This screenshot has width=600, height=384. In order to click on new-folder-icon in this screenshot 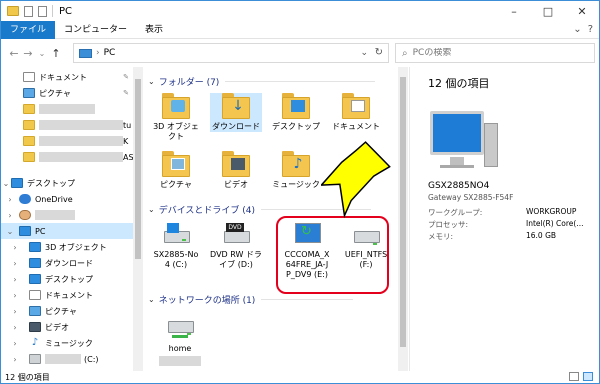, I will do `click(42, 11)`.